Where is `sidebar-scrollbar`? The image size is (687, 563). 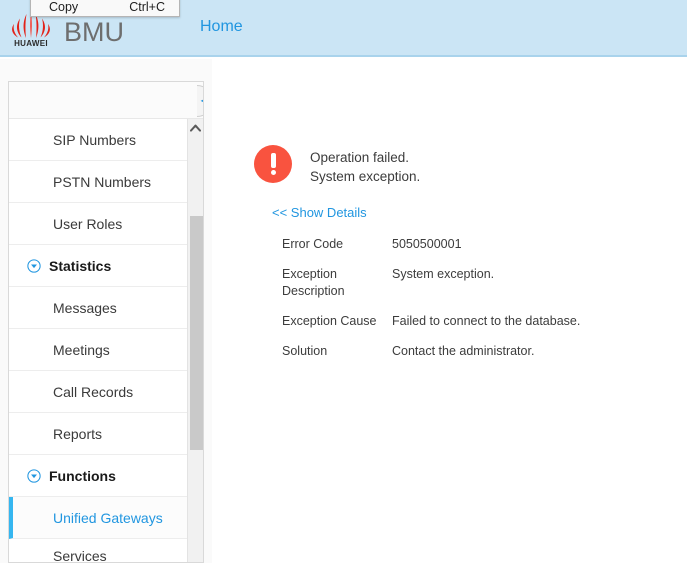
sidebar-scrollbar is located at coordinates (195, 340).